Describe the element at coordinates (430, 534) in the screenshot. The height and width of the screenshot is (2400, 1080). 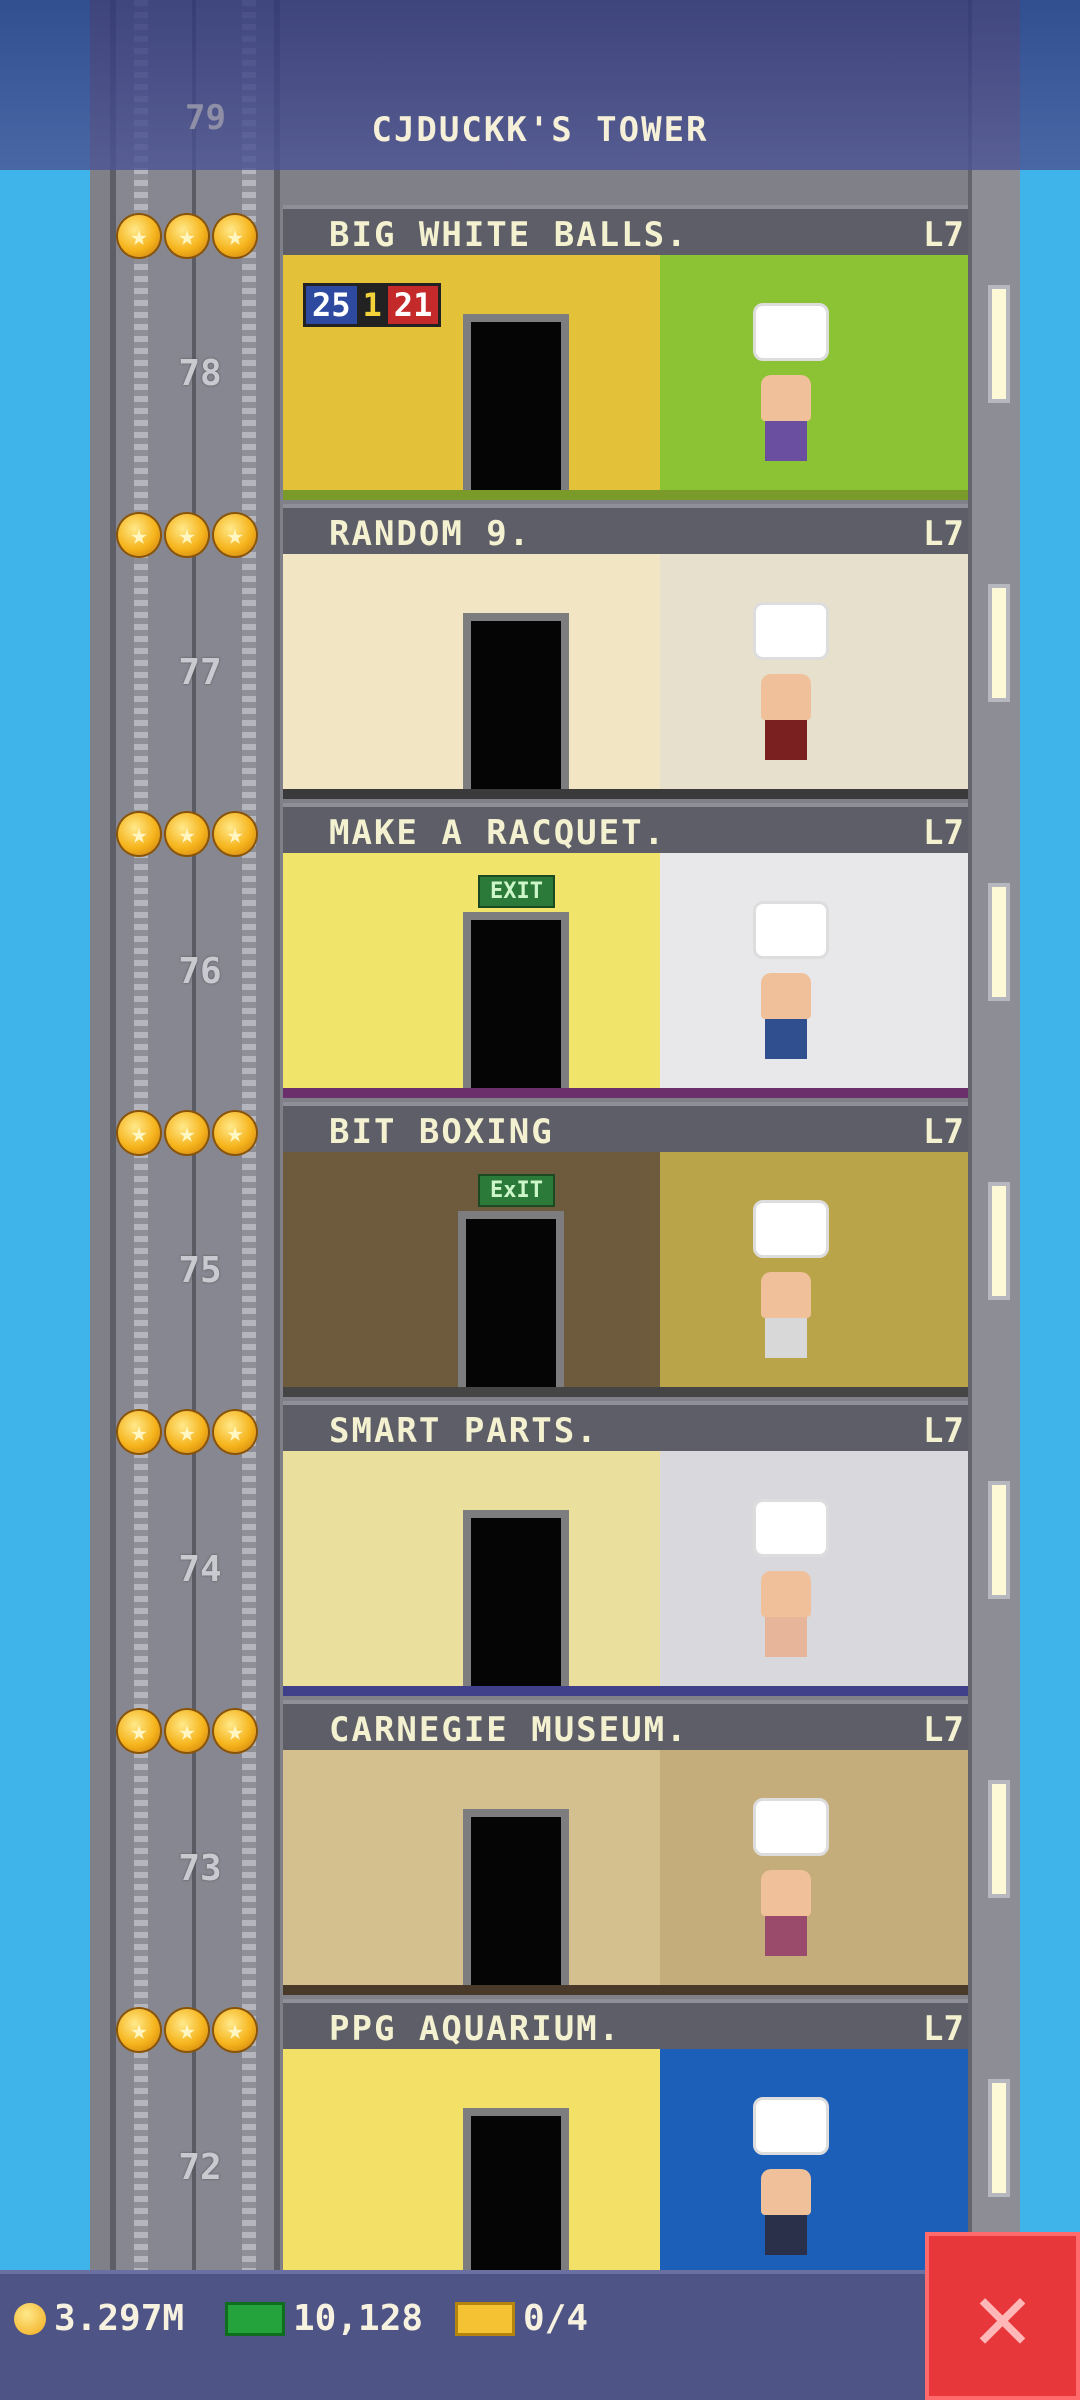
I see `floor-name: RANDOM 9.` at that location.